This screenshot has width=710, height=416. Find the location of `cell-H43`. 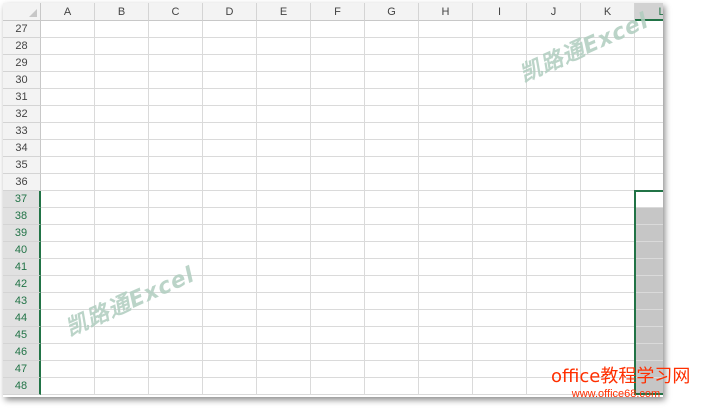

cell-H43 is located at coordinates (446, 301).